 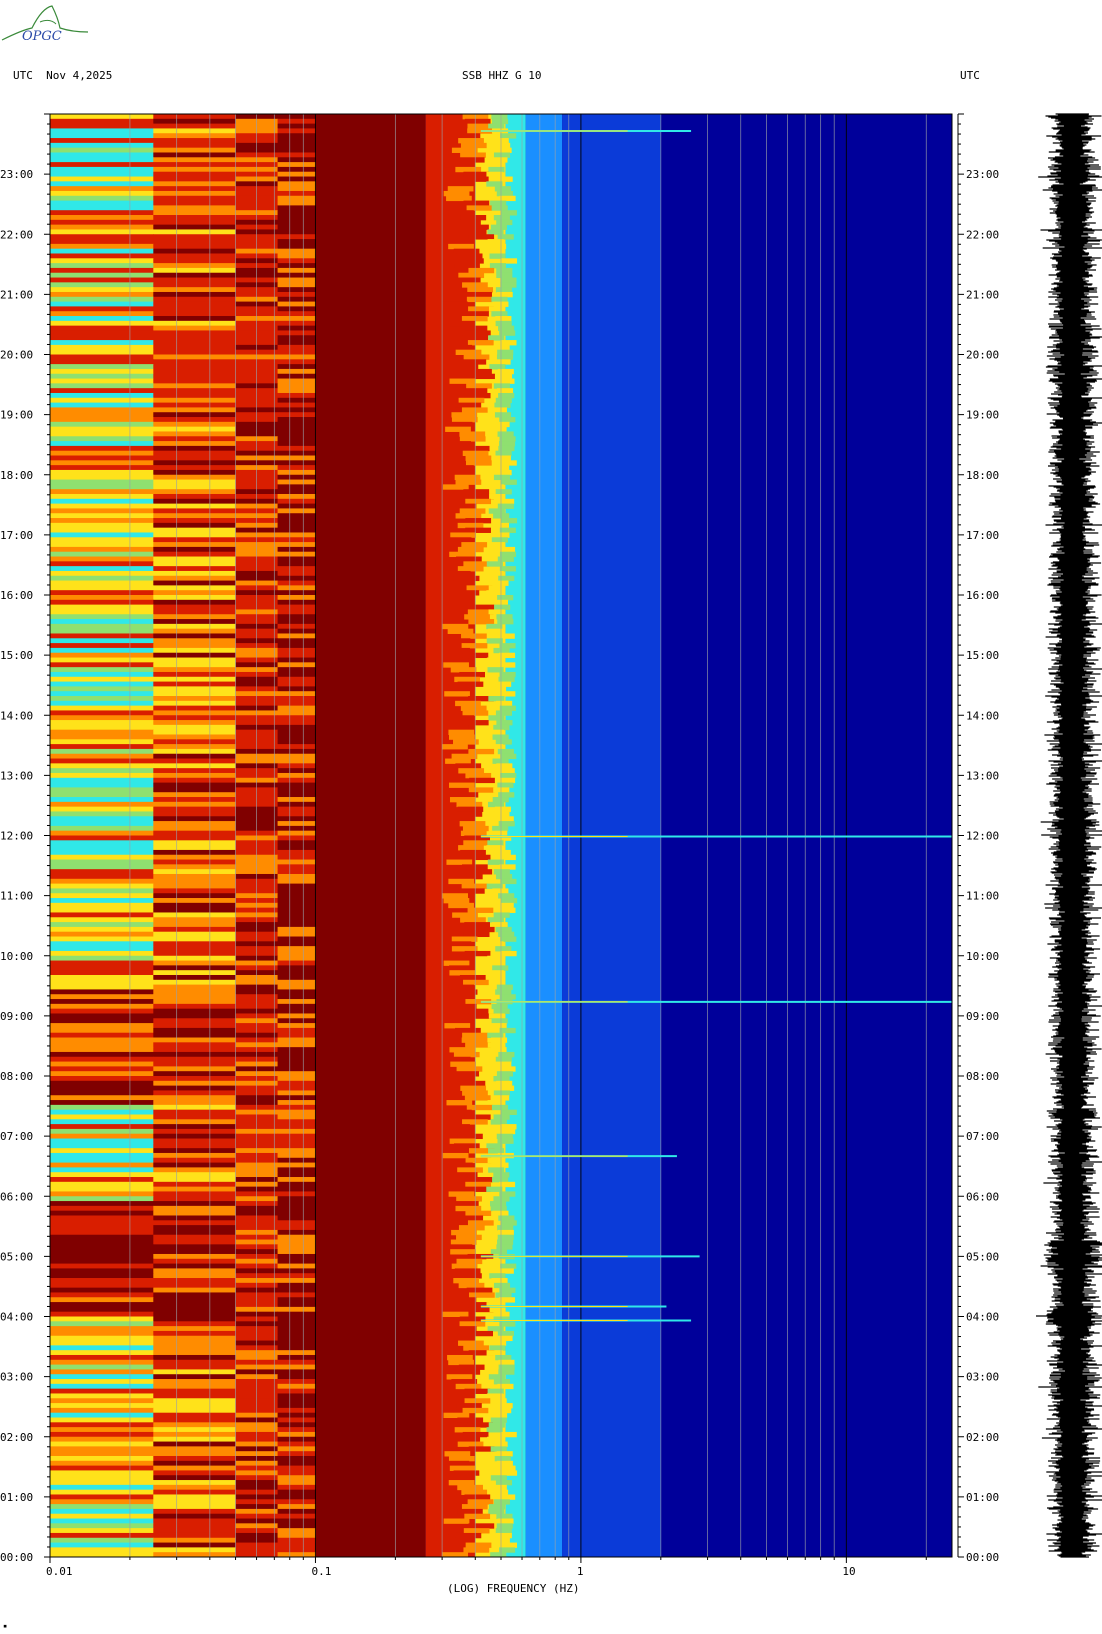 I want to click on time-label-right: 16:00, so click(x=982, y=595).